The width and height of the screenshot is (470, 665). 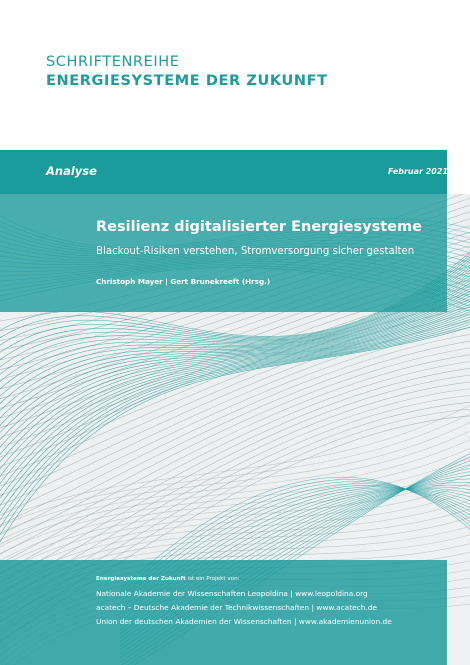 I want to click on publication-date: Februar 2021, so click(x=417, y=171).